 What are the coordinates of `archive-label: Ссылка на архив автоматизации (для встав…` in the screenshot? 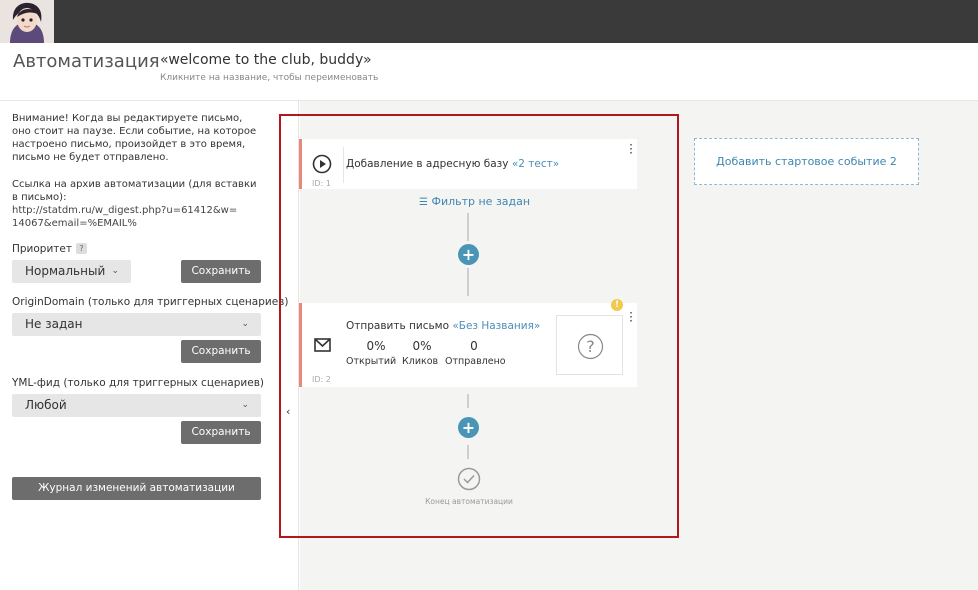 It's located at (134, 191).